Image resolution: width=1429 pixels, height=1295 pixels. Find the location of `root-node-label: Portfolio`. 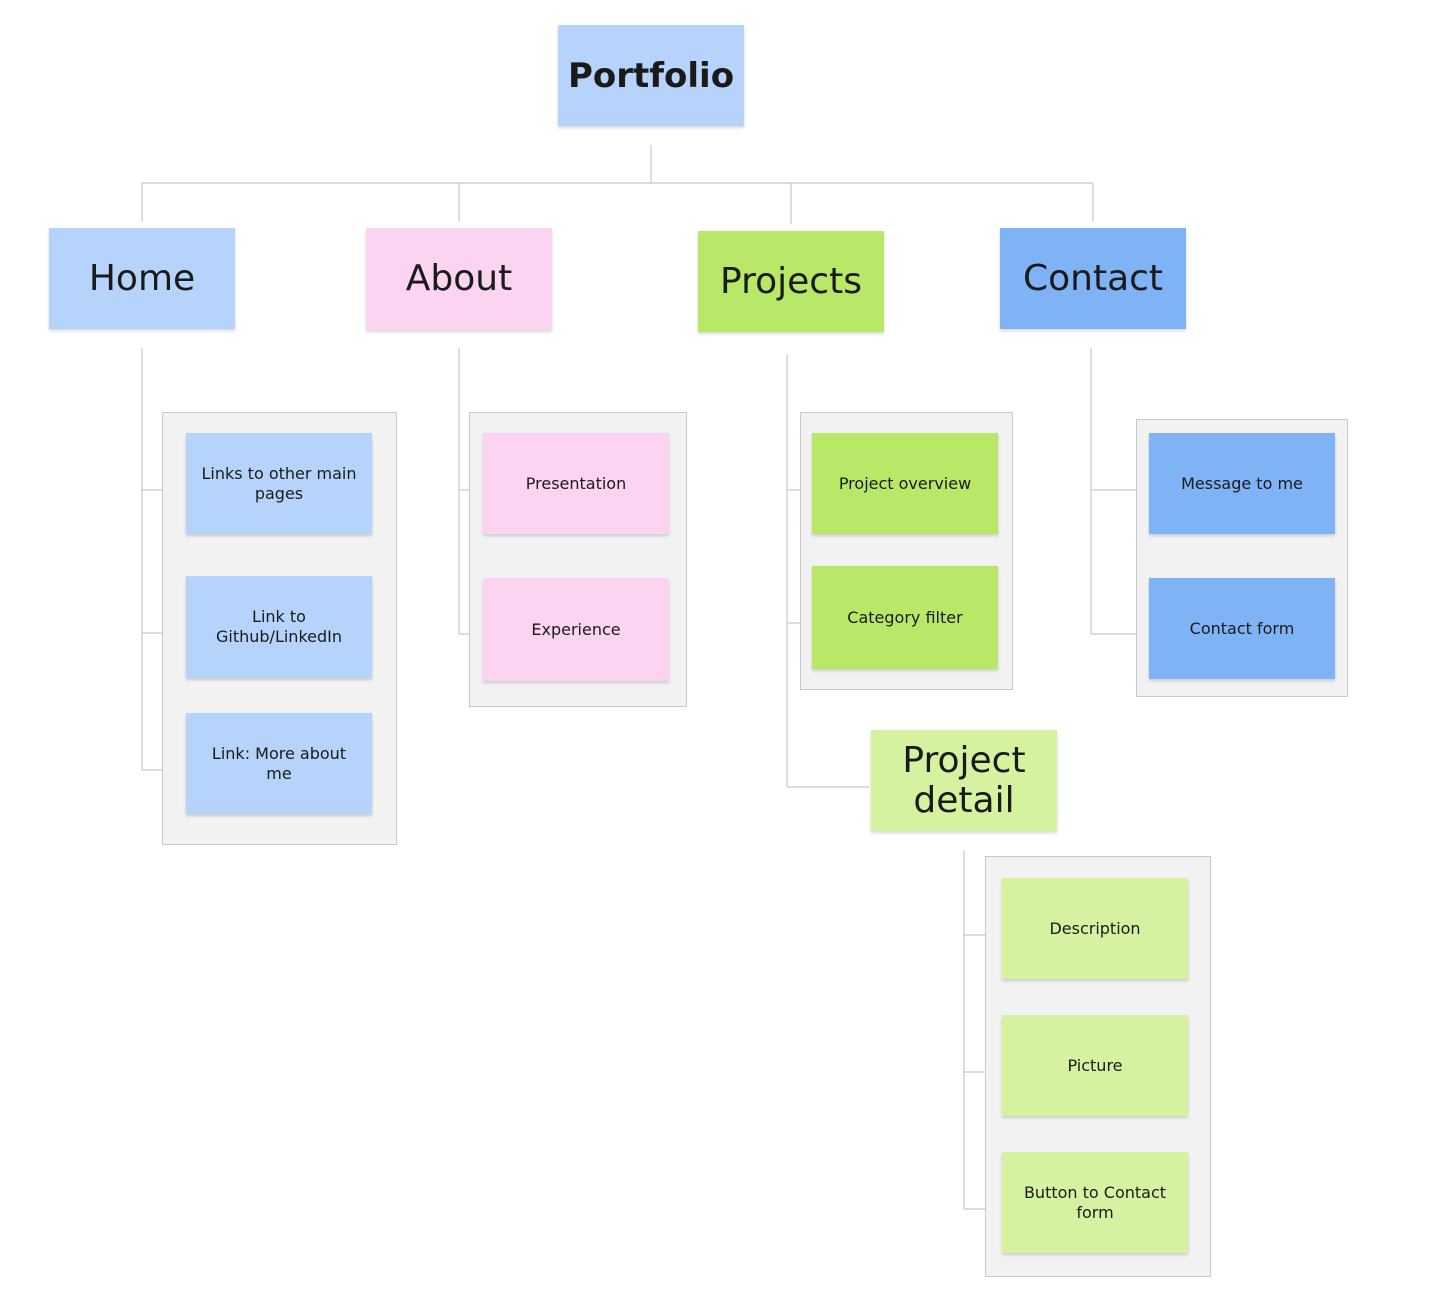

root-node-label: Portfolio is located at coordinates (651, 75).